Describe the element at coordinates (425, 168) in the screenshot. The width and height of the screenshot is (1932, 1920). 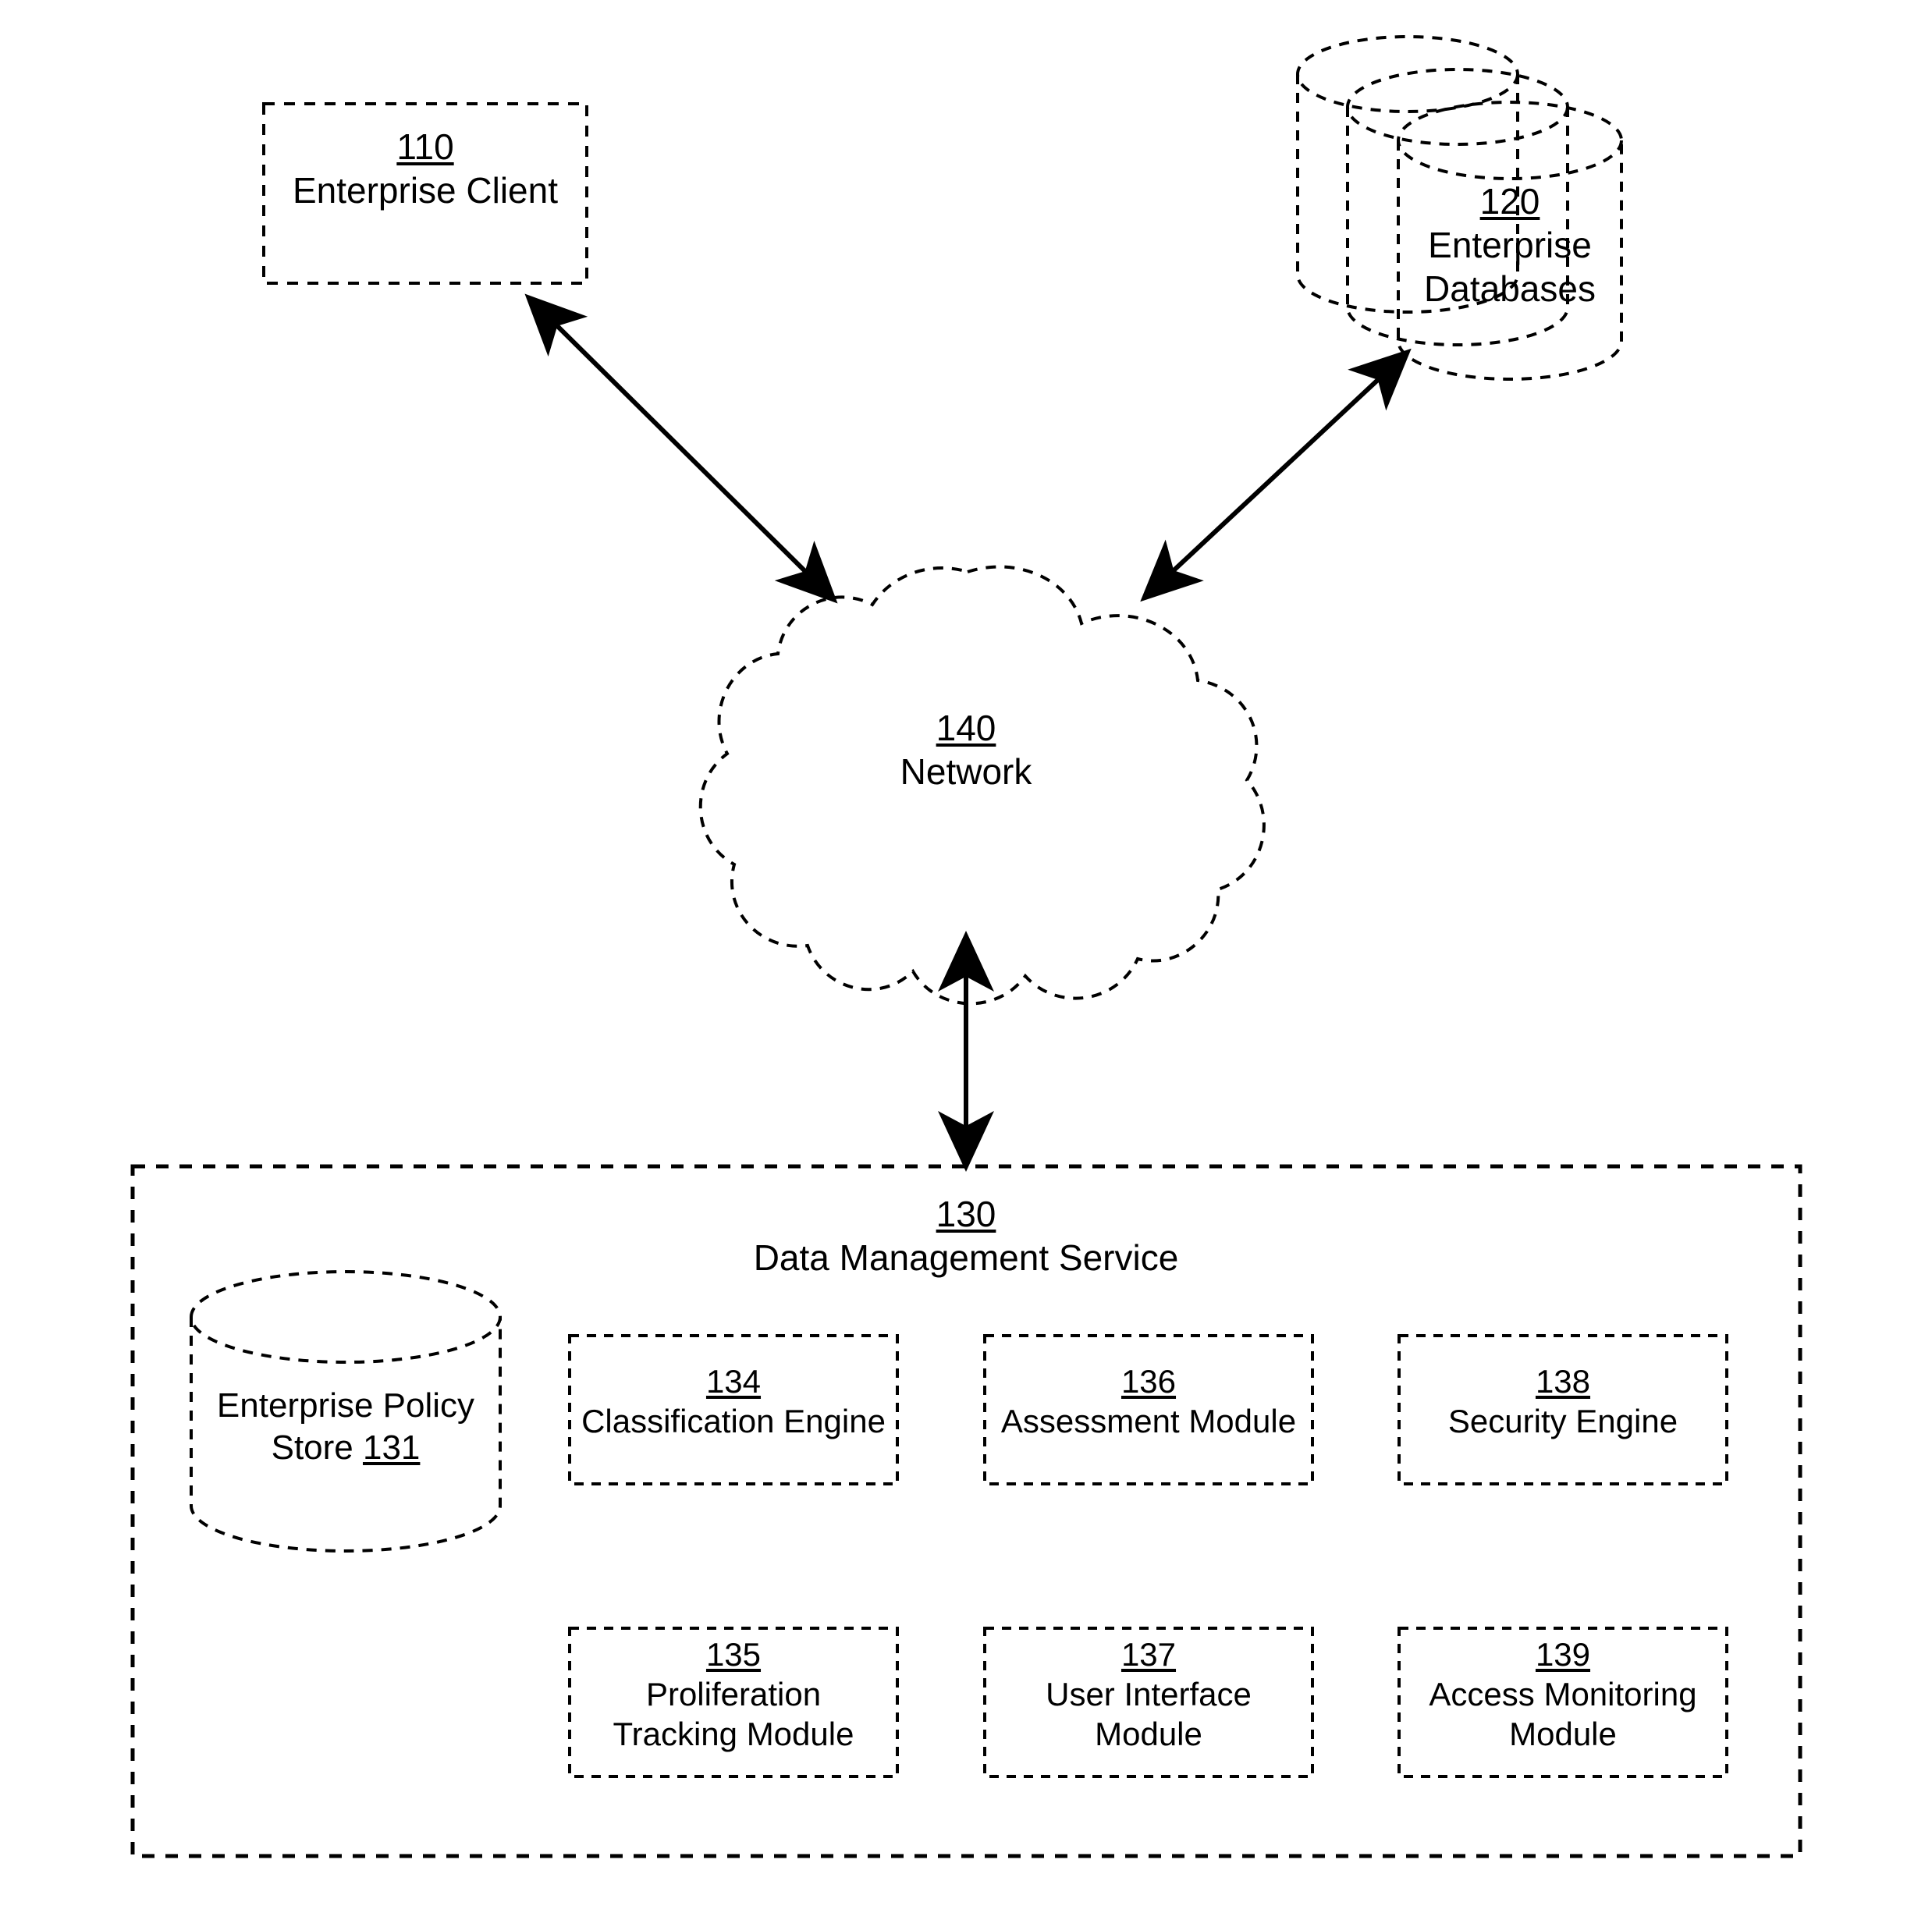
I see `enterprise-client-label: 110 Enterprise Client` at that location.